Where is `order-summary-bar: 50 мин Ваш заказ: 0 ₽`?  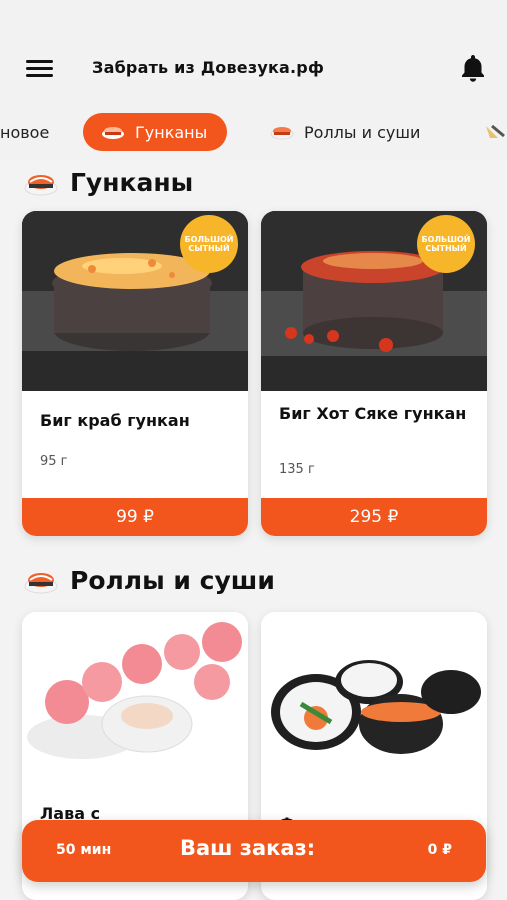
order-summary-bar: 50 мин Ваш заказ: 0 ₽ is located at coordinates (254, 851).